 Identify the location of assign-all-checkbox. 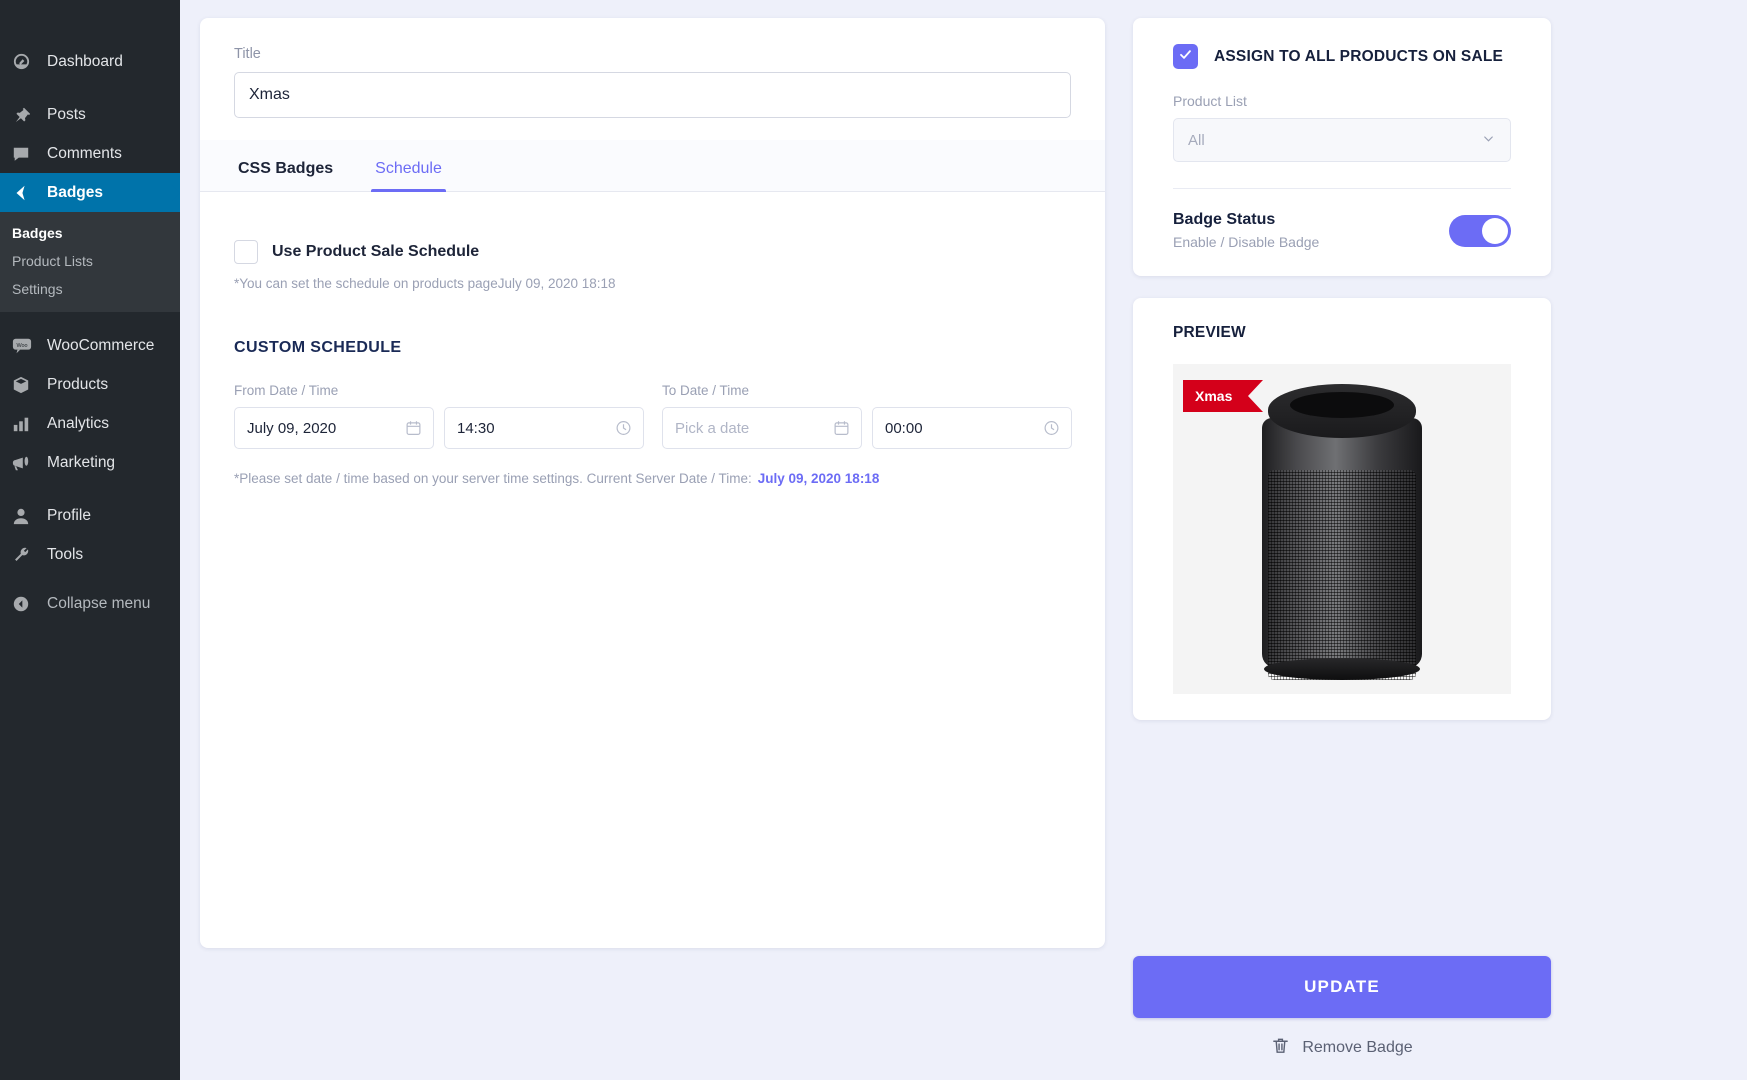
(1185, 56).